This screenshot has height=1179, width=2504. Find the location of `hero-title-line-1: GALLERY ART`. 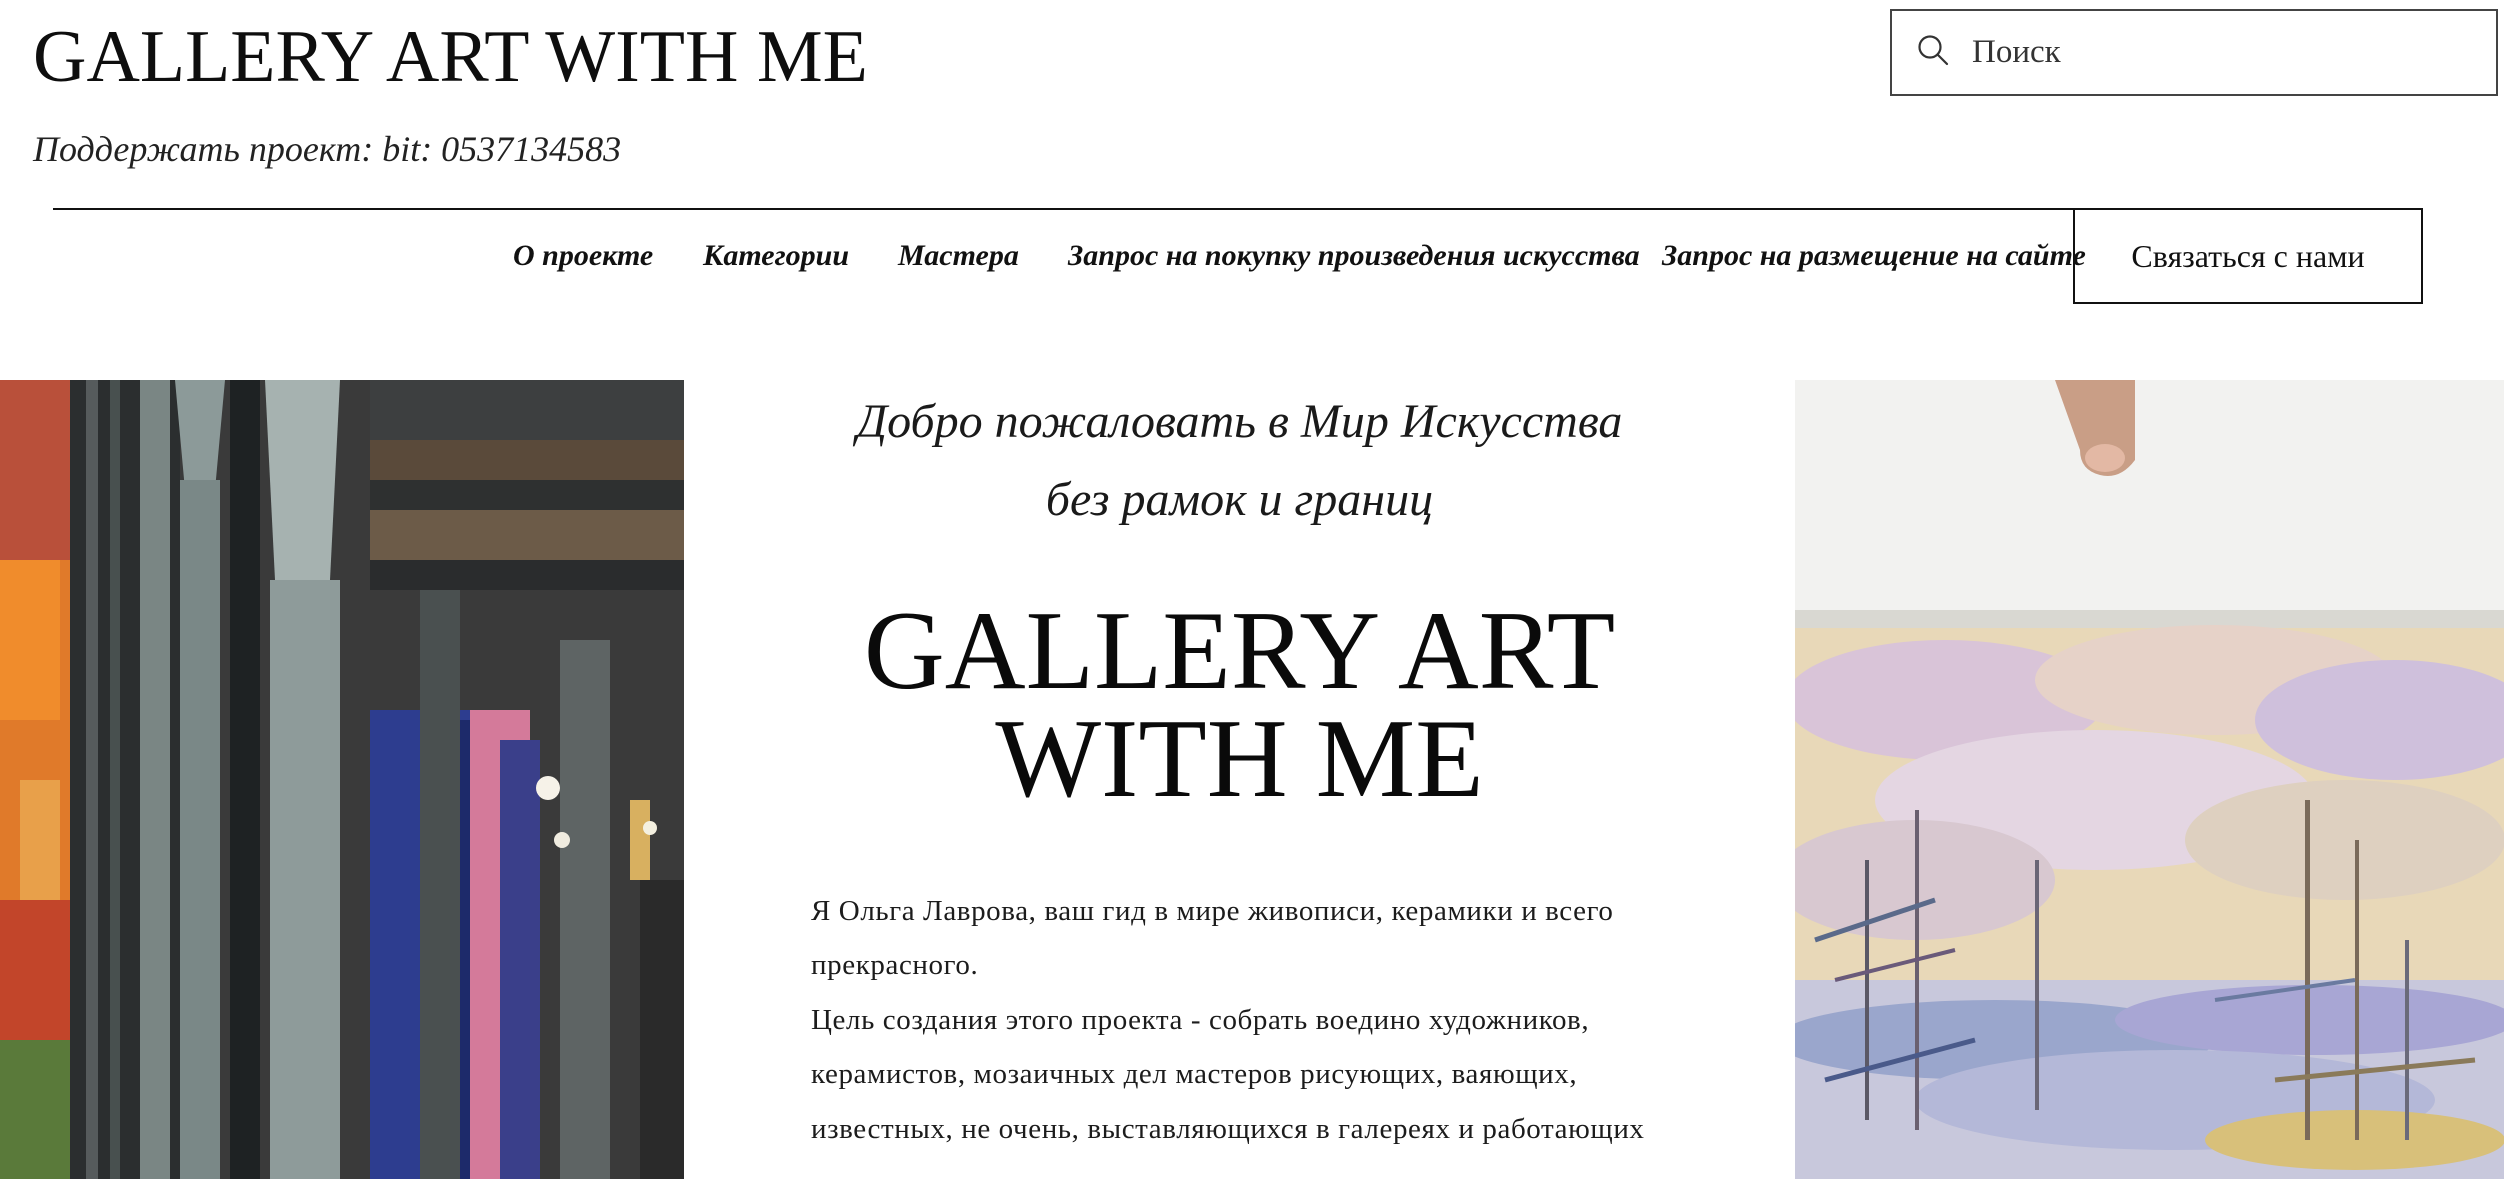

hero-title-line-1: GALLERY ART is located at coordinates (1239, 651).